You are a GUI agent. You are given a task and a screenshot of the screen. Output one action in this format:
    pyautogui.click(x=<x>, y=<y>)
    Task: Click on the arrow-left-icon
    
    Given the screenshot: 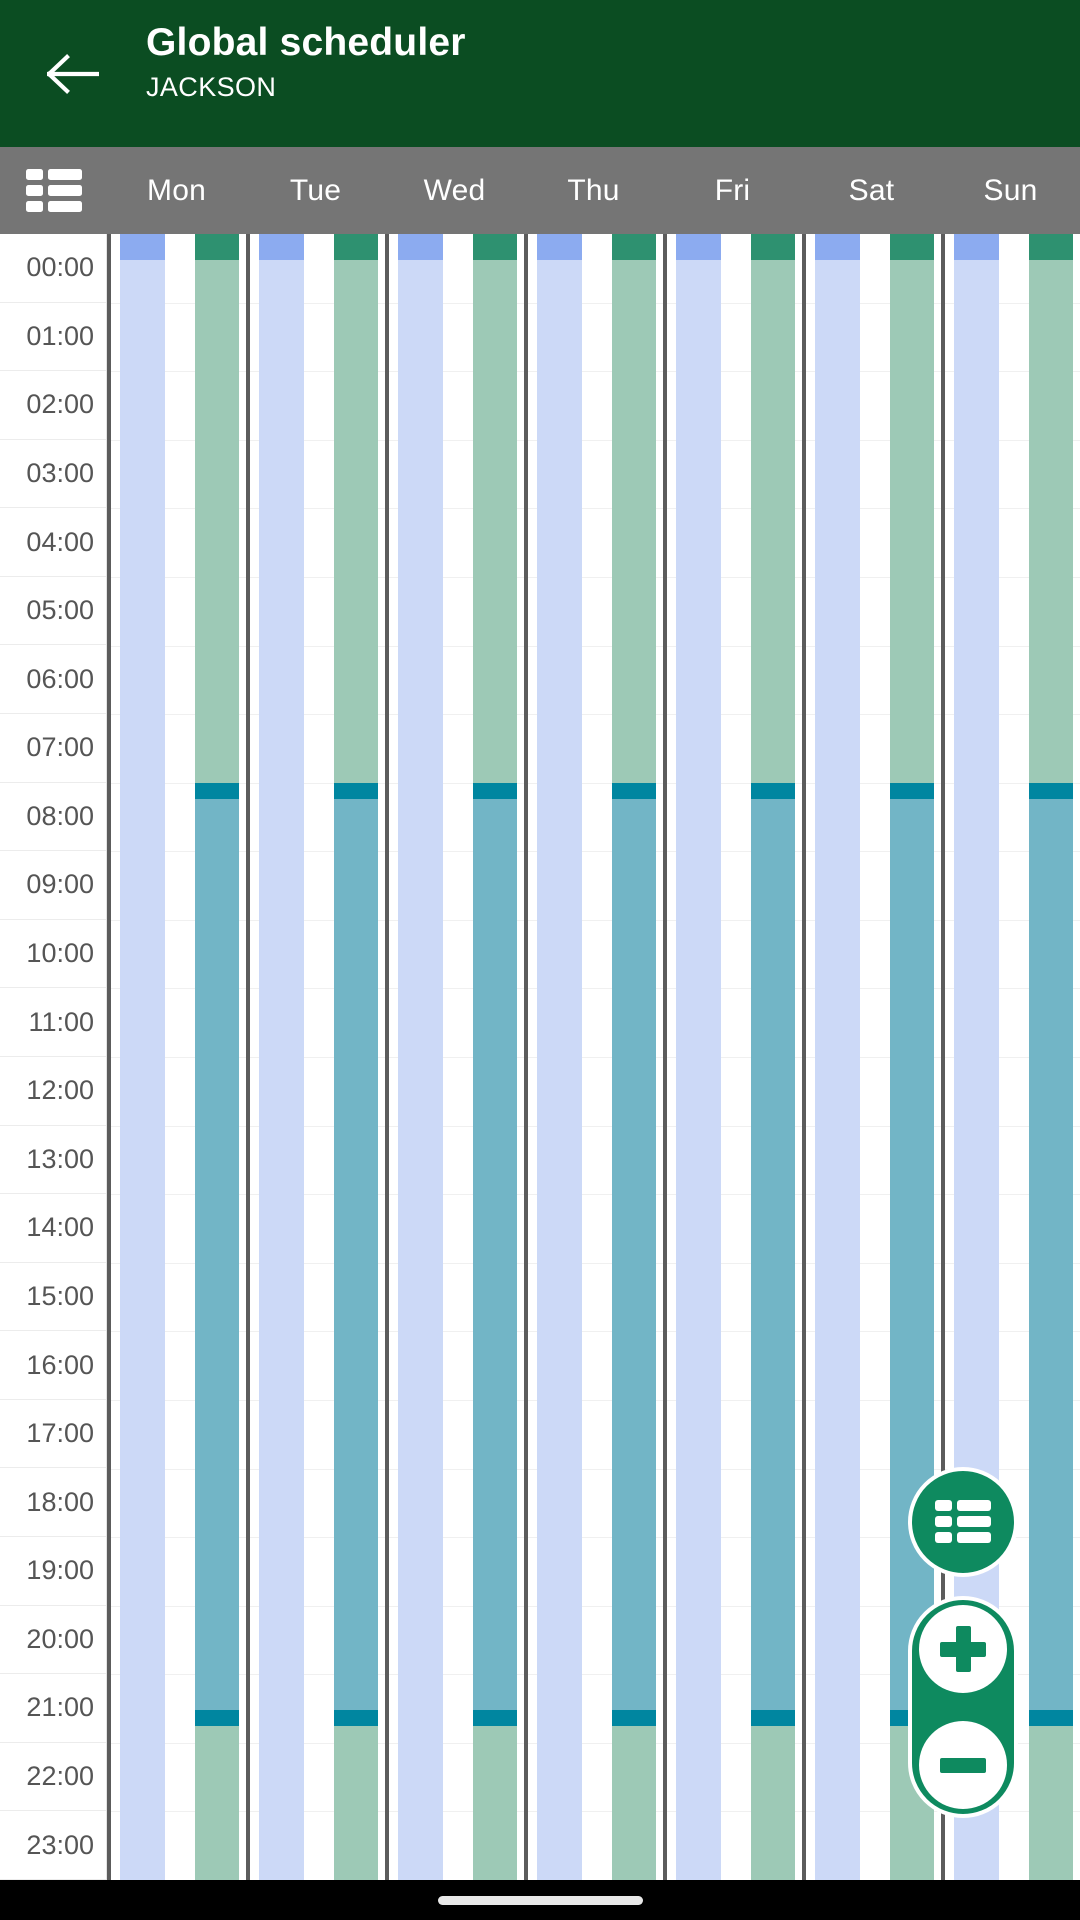 What is the action you would take?
    pyautogui.click(x=73, y=73)
    